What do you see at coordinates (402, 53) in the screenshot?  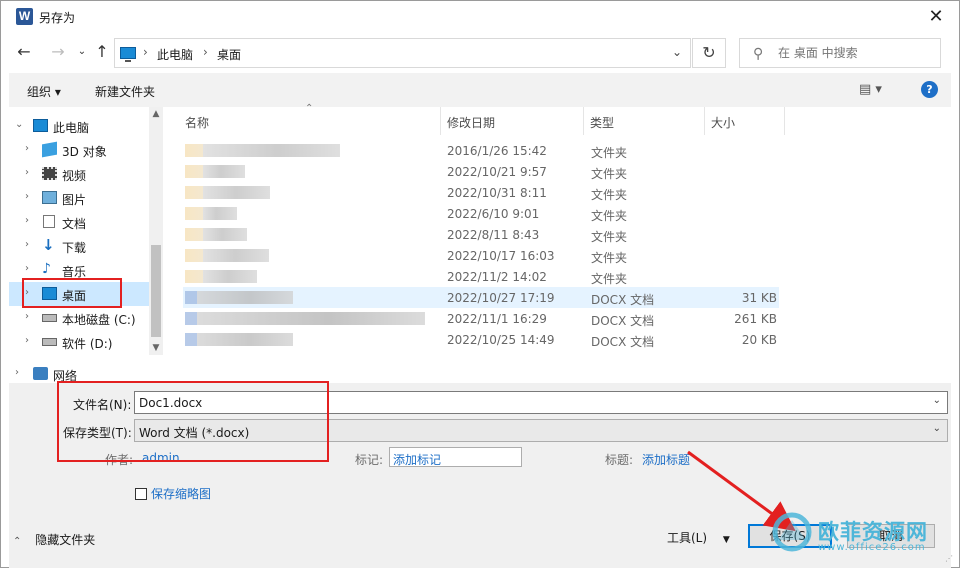 I see `address-bar: › 此电脑 › 桌面 ⌄` at bounding box center [402, 53].